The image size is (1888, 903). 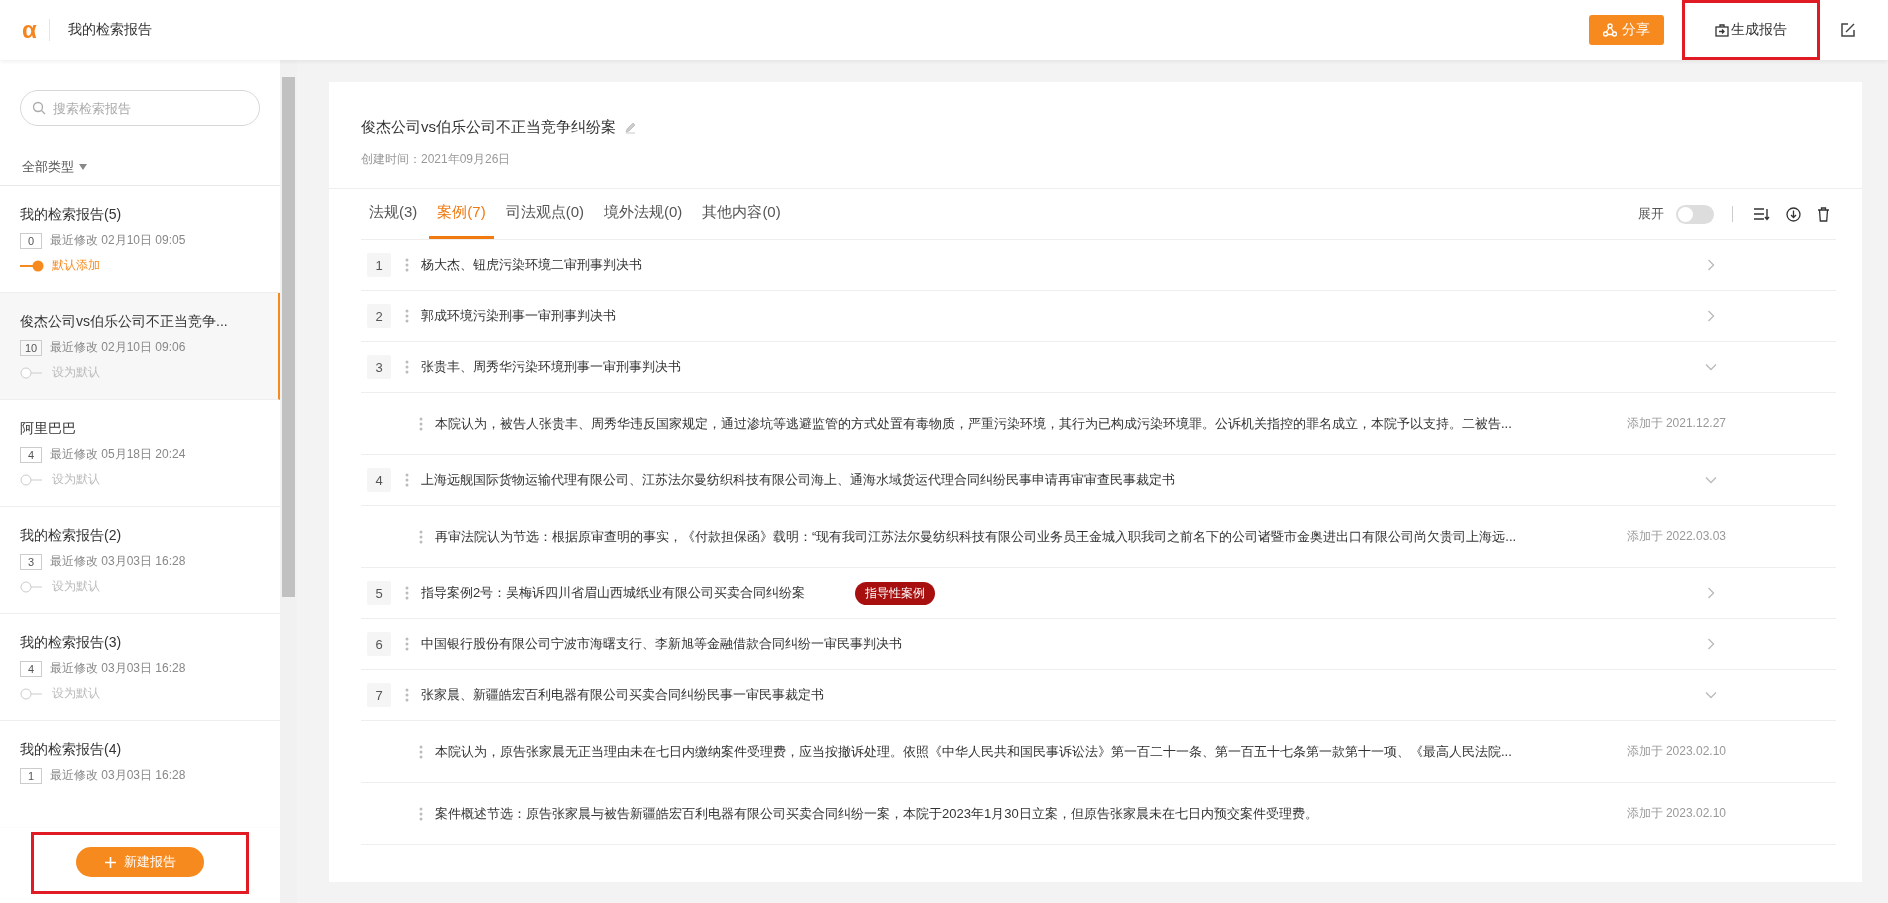 I want to click on case-row: 3 张贵丰、周秀华污染环境刑事一审刑事判决书, so click(x=1098, y=367).